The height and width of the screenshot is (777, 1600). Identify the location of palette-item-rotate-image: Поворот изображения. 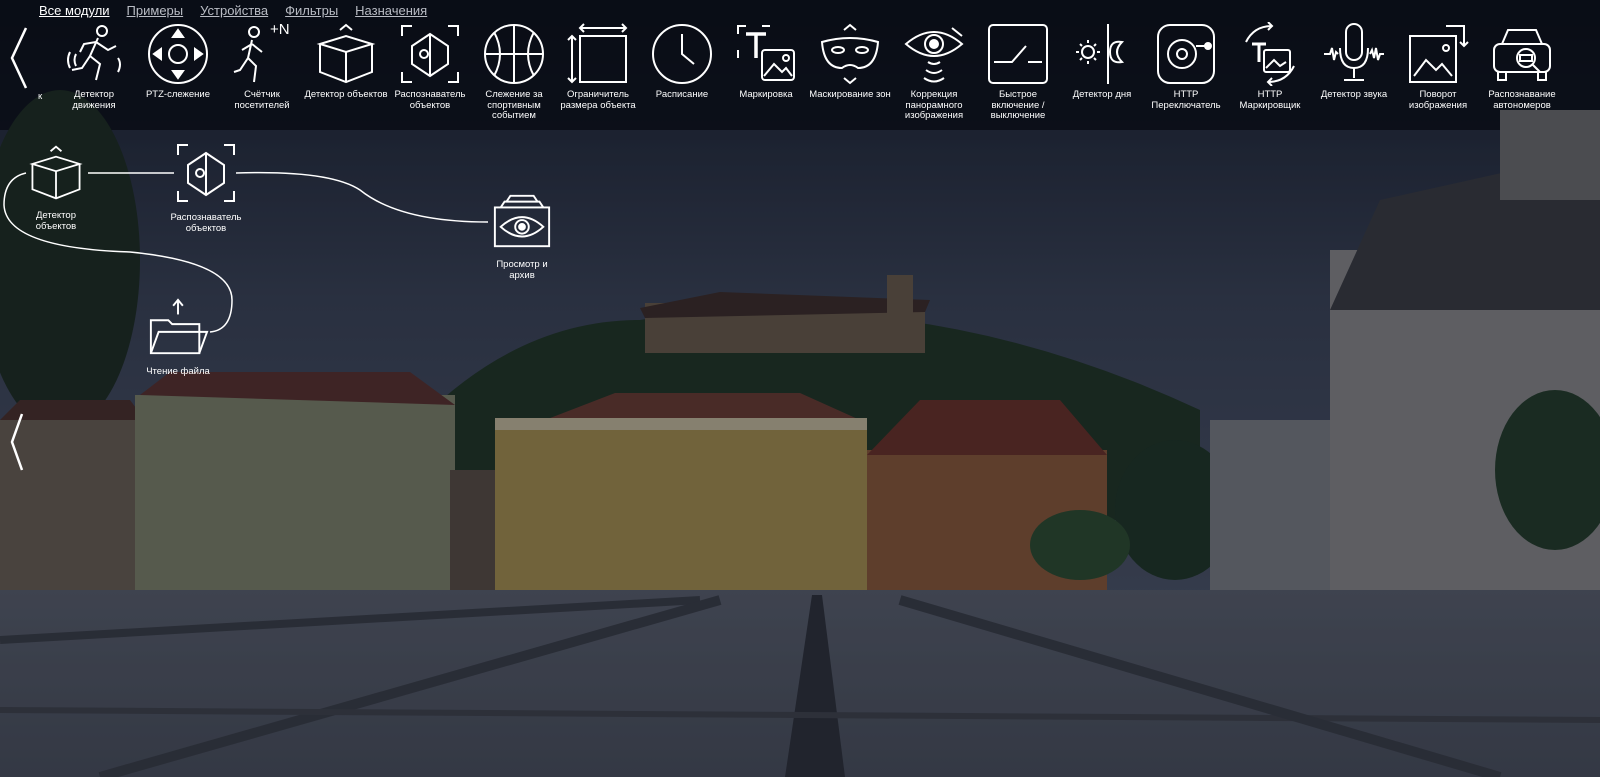
(1438, 66).